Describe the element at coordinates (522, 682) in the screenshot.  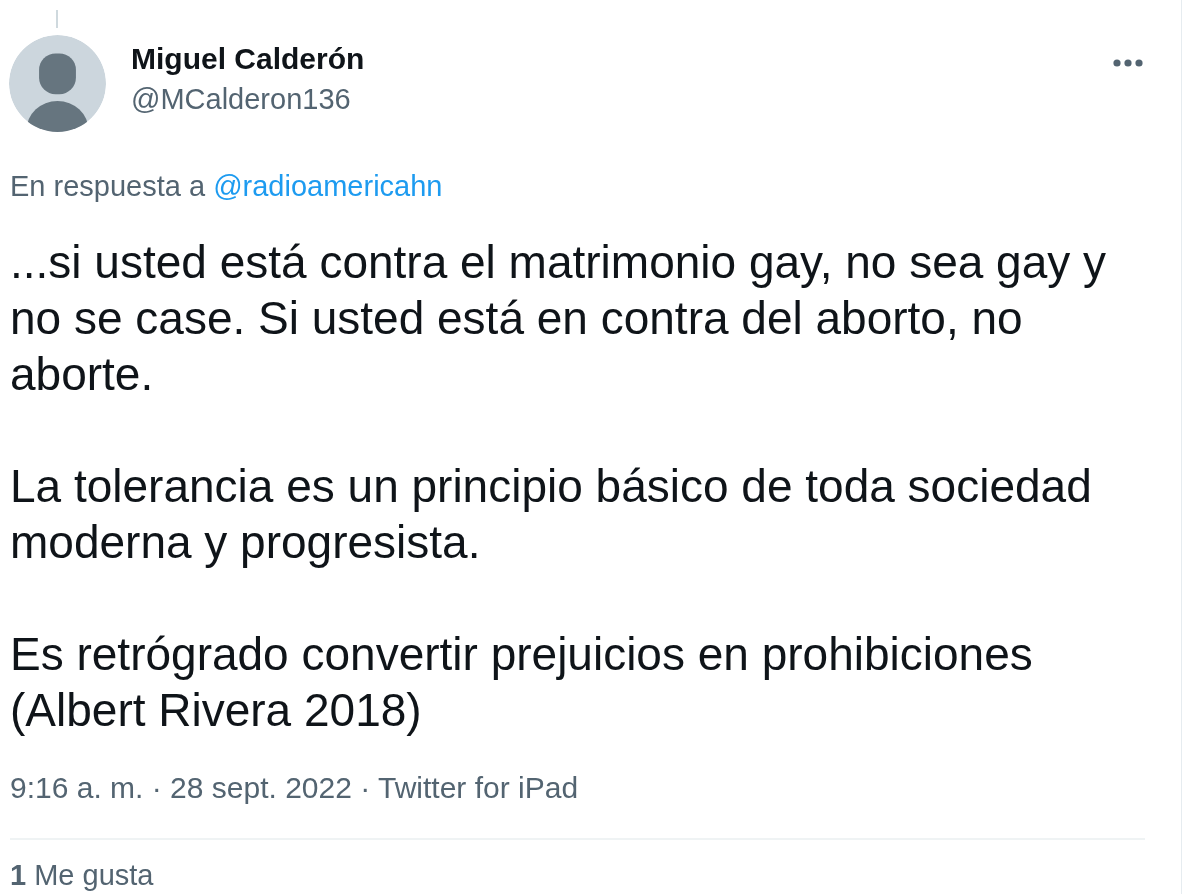
I see `tweet-text: Es retrógrado convertir prejuicios en prohibiciones (Albert Rivera 2018)` at that location.